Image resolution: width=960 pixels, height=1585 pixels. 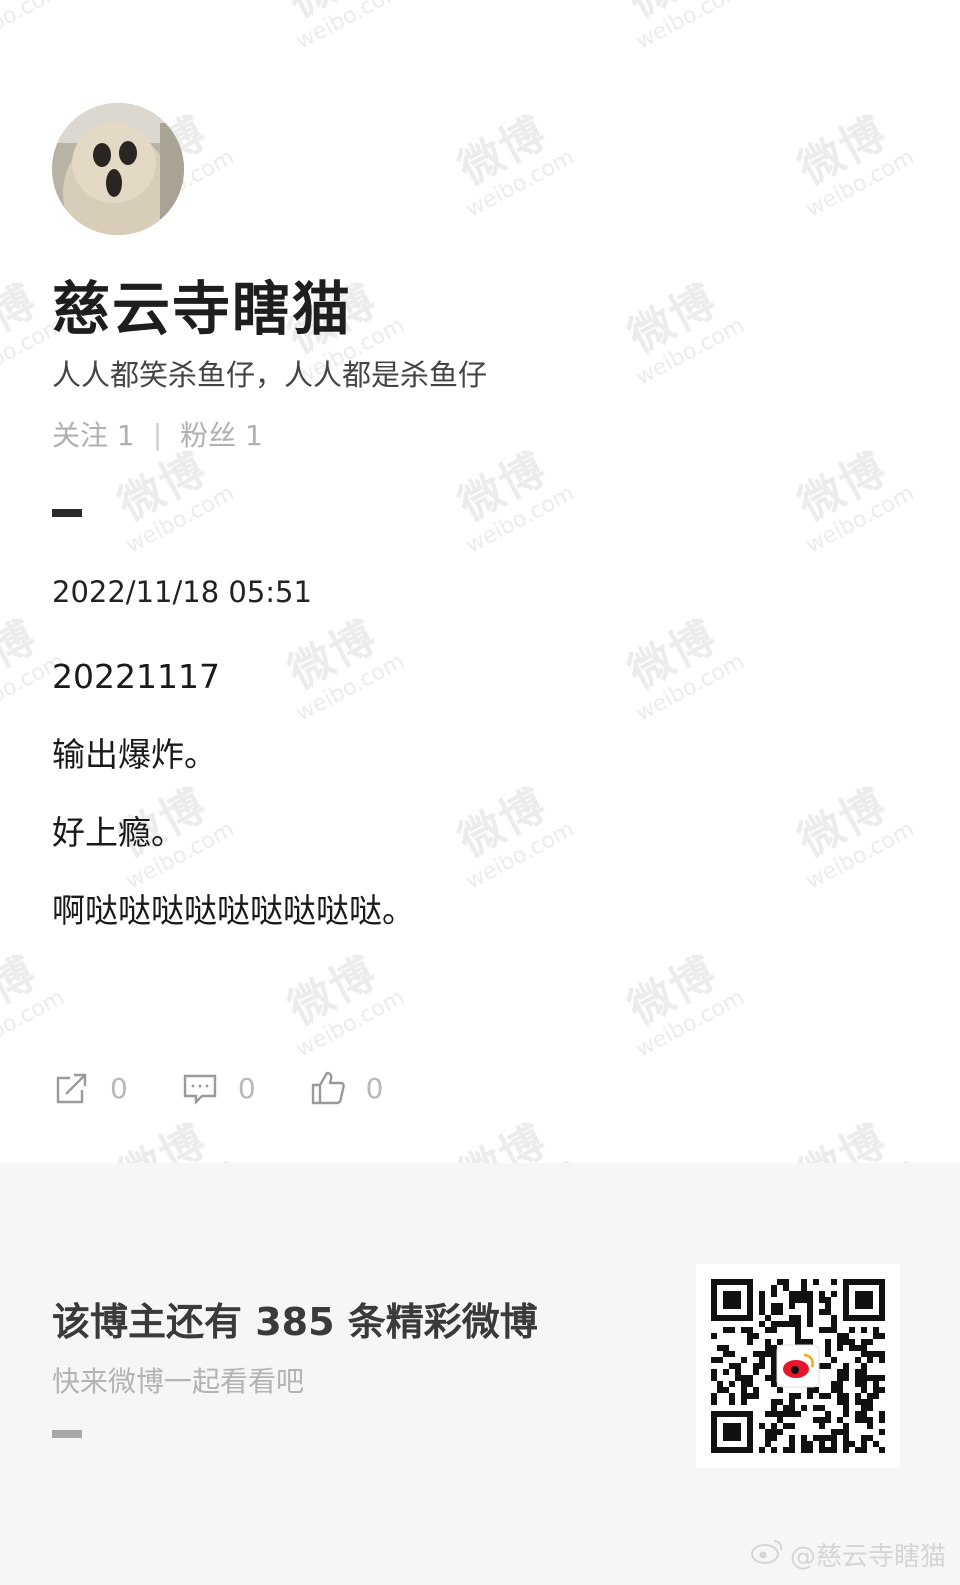 What do you see at coordinates (67, 1434) in the screenshot?
I see `footer-divider-dash` at bounding box center [67, 1434].